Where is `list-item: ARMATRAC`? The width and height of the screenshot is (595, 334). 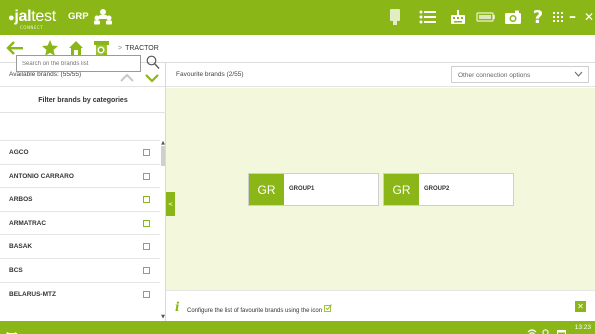
list-item: ARMATRAC is located at coordinates (80, 222).